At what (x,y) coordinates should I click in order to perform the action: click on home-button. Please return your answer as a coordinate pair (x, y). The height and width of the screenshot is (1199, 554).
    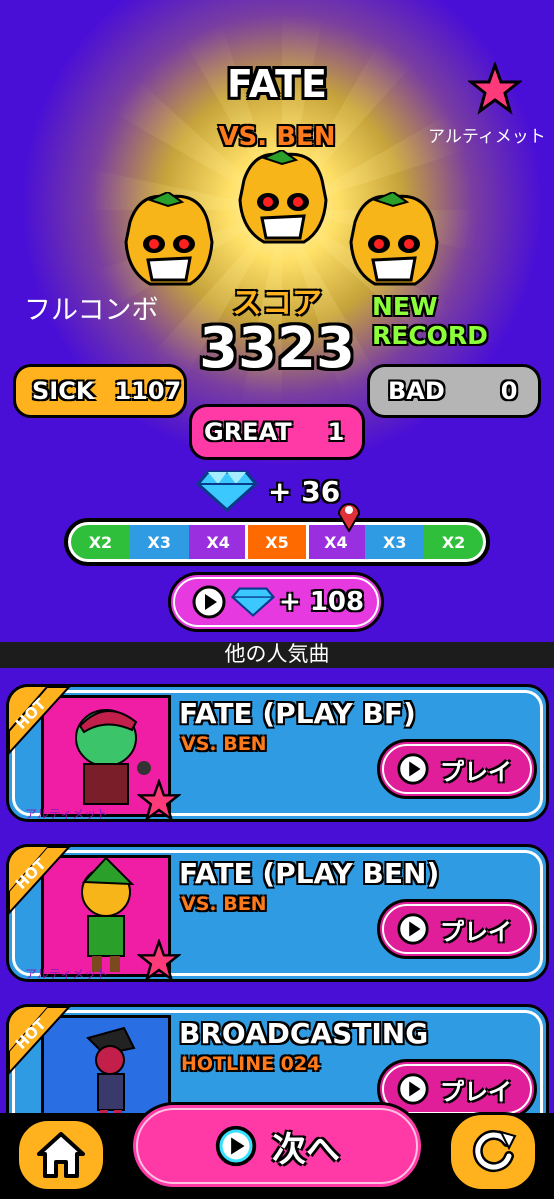
    Looking at the image, I should click on (61, 1155).